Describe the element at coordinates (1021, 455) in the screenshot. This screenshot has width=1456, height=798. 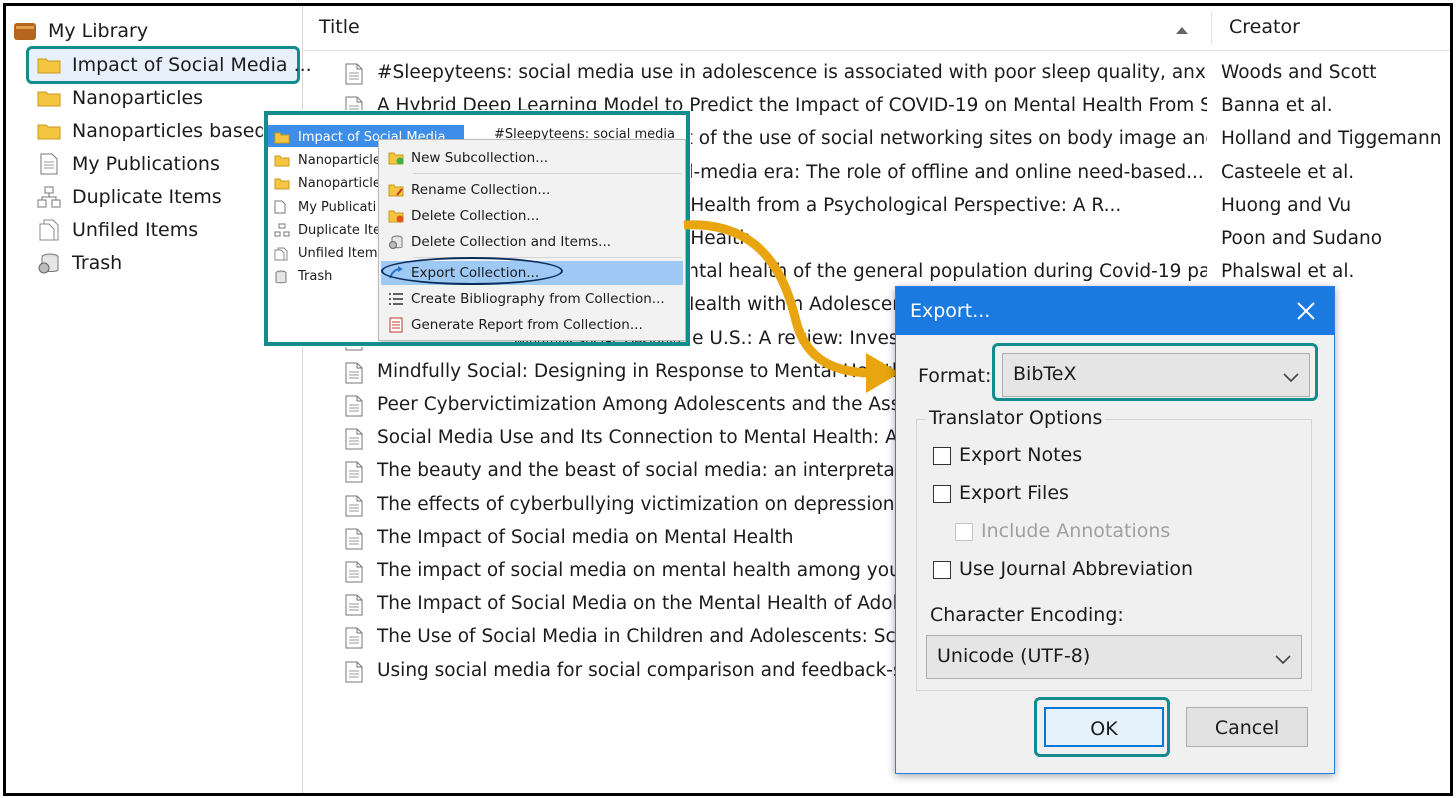
I see `export-notes-label: Export Notes` at that location.